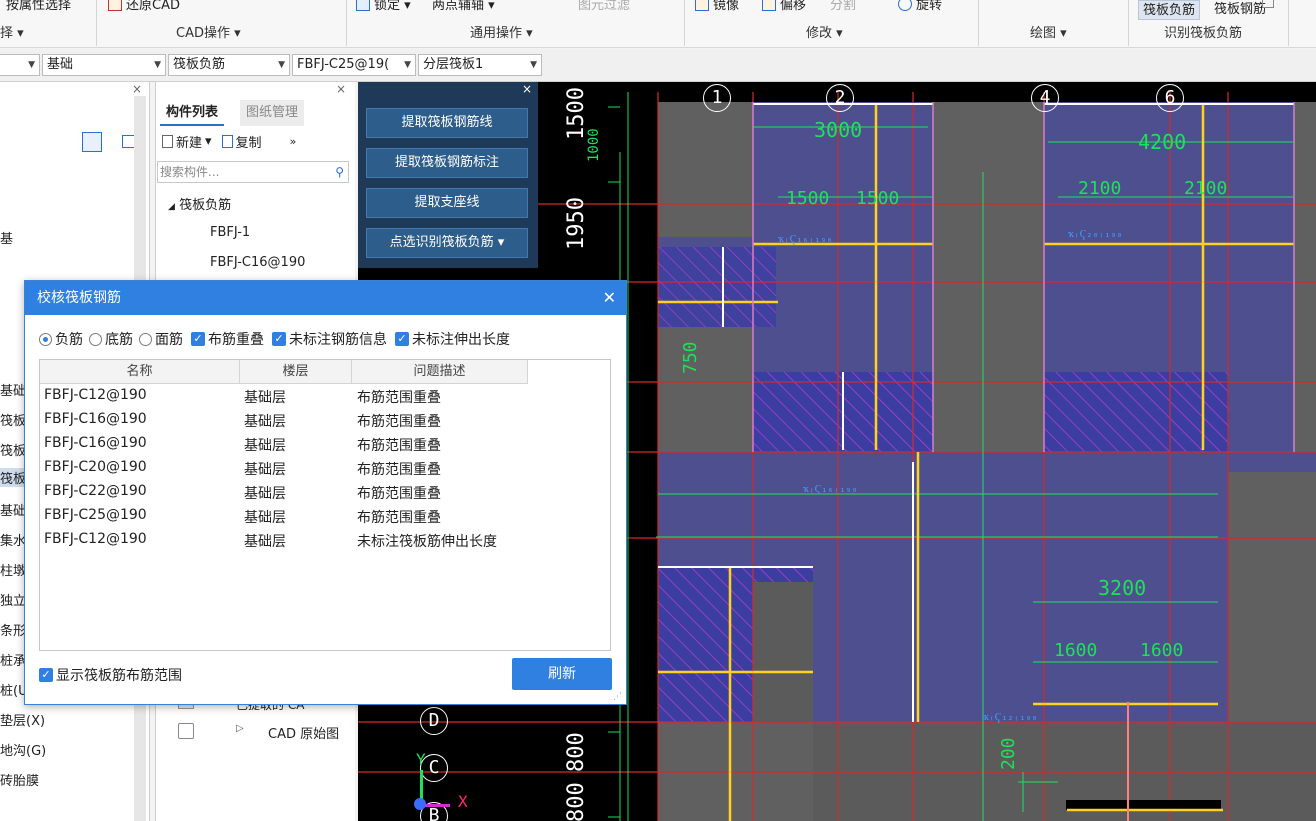 The height and width of the screenshot is (821, 1316). What do you see at coordinates (838, 130) in the screenshot?
I see `dimension-label: 3000` at bounding box center [838, 130].